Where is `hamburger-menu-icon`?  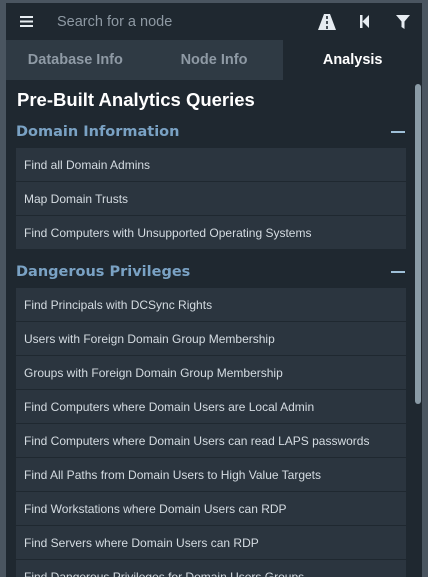
hamburger-menu-icon is located at coordinates (26, 21).